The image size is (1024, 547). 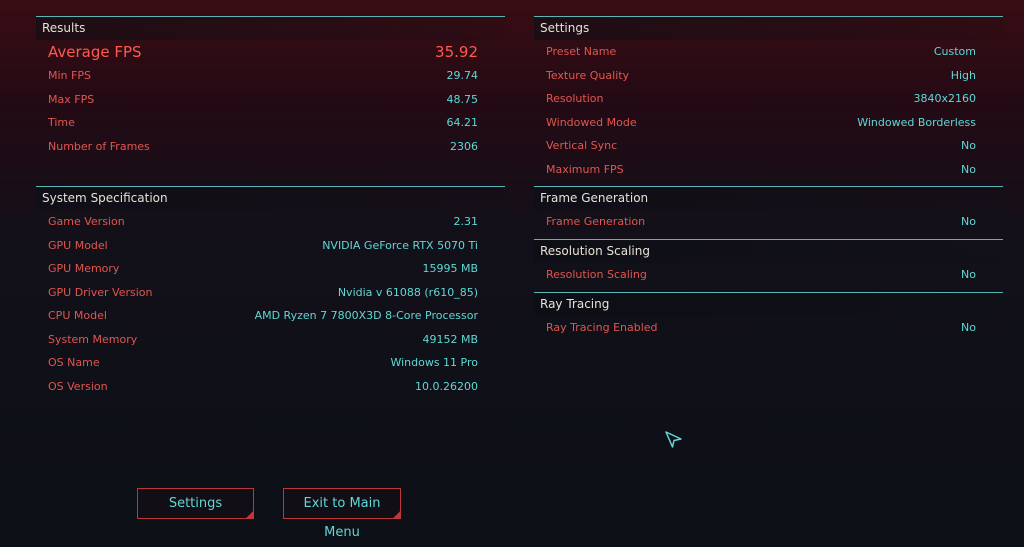 What do you see at coordinates (270, 340) in the screenshot?
I see `system-row: System Memory 49152 MB` at bounding box center [270, 340].